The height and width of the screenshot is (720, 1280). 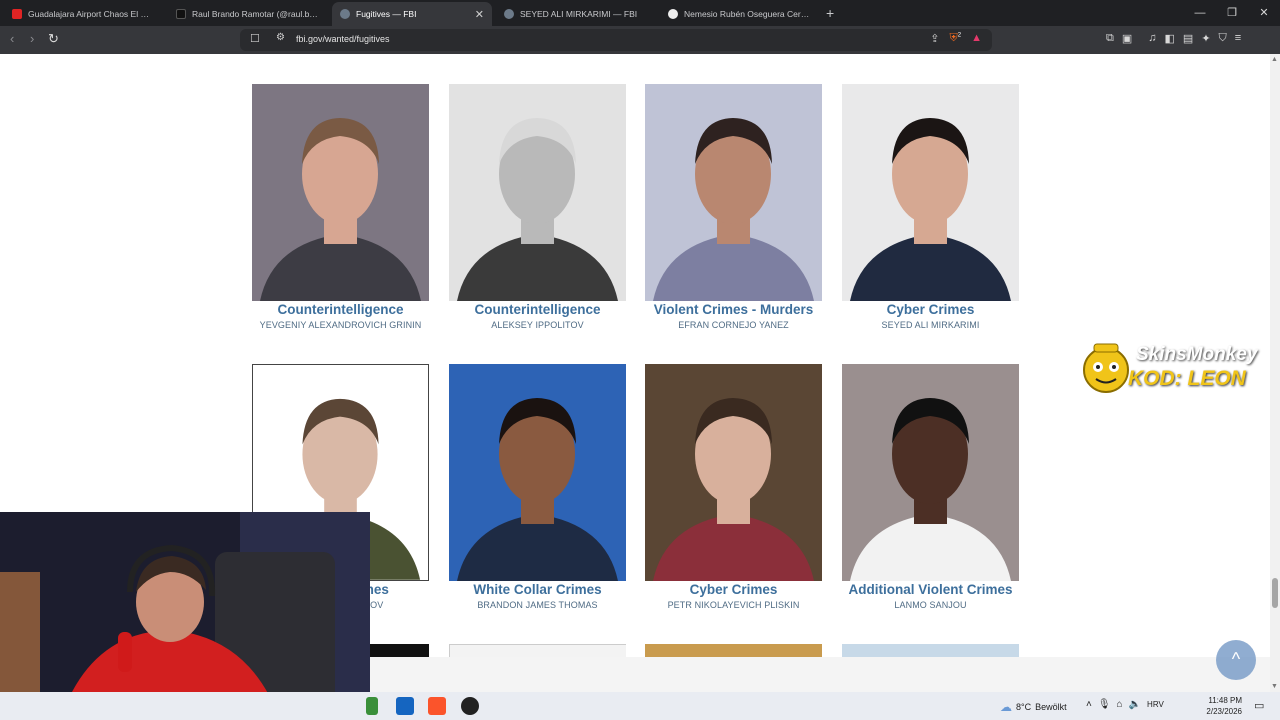 I want to click on menu-icon: ≡, so click(x=1238, y=38).